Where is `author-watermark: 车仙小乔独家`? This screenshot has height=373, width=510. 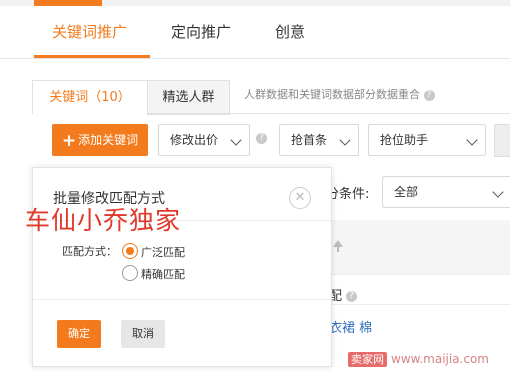
author-watermark: 车仙小乔独家 is located at coordinates (103, 220).